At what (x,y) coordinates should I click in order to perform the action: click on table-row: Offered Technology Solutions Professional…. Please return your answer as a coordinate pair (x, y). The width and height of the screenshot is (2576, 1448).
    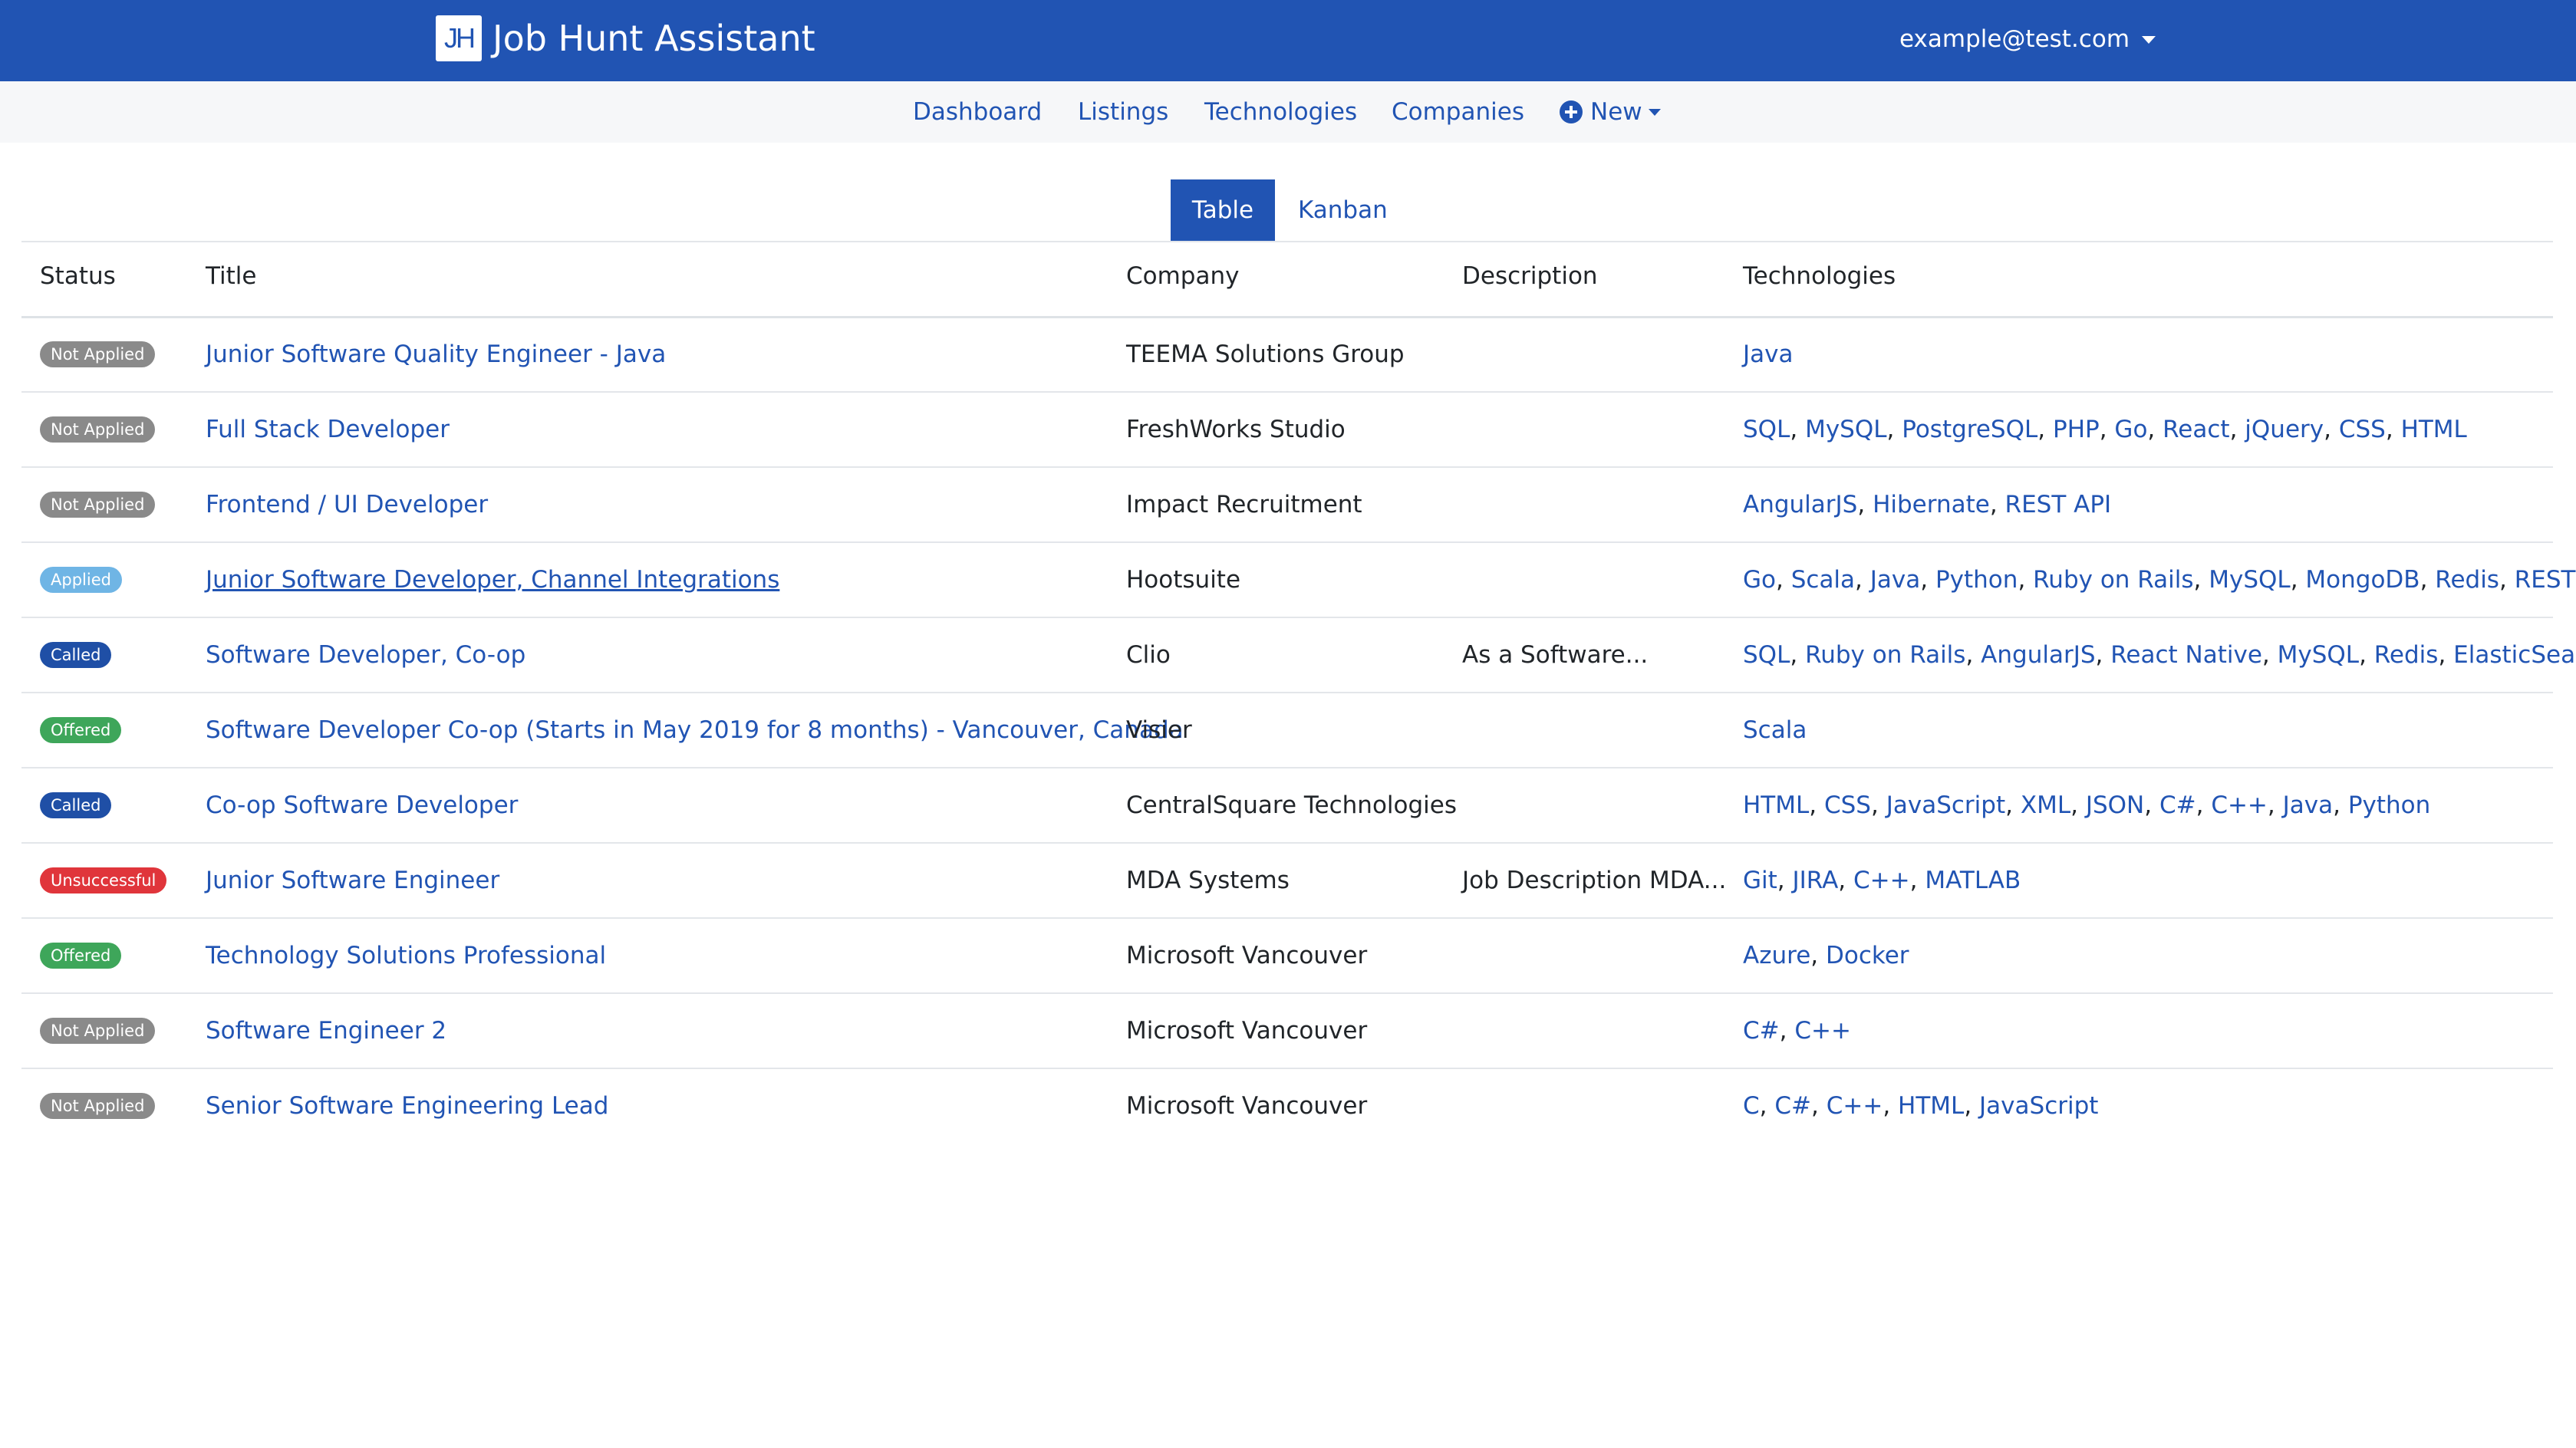
    Looking at the image, I should click on (1287, 956).